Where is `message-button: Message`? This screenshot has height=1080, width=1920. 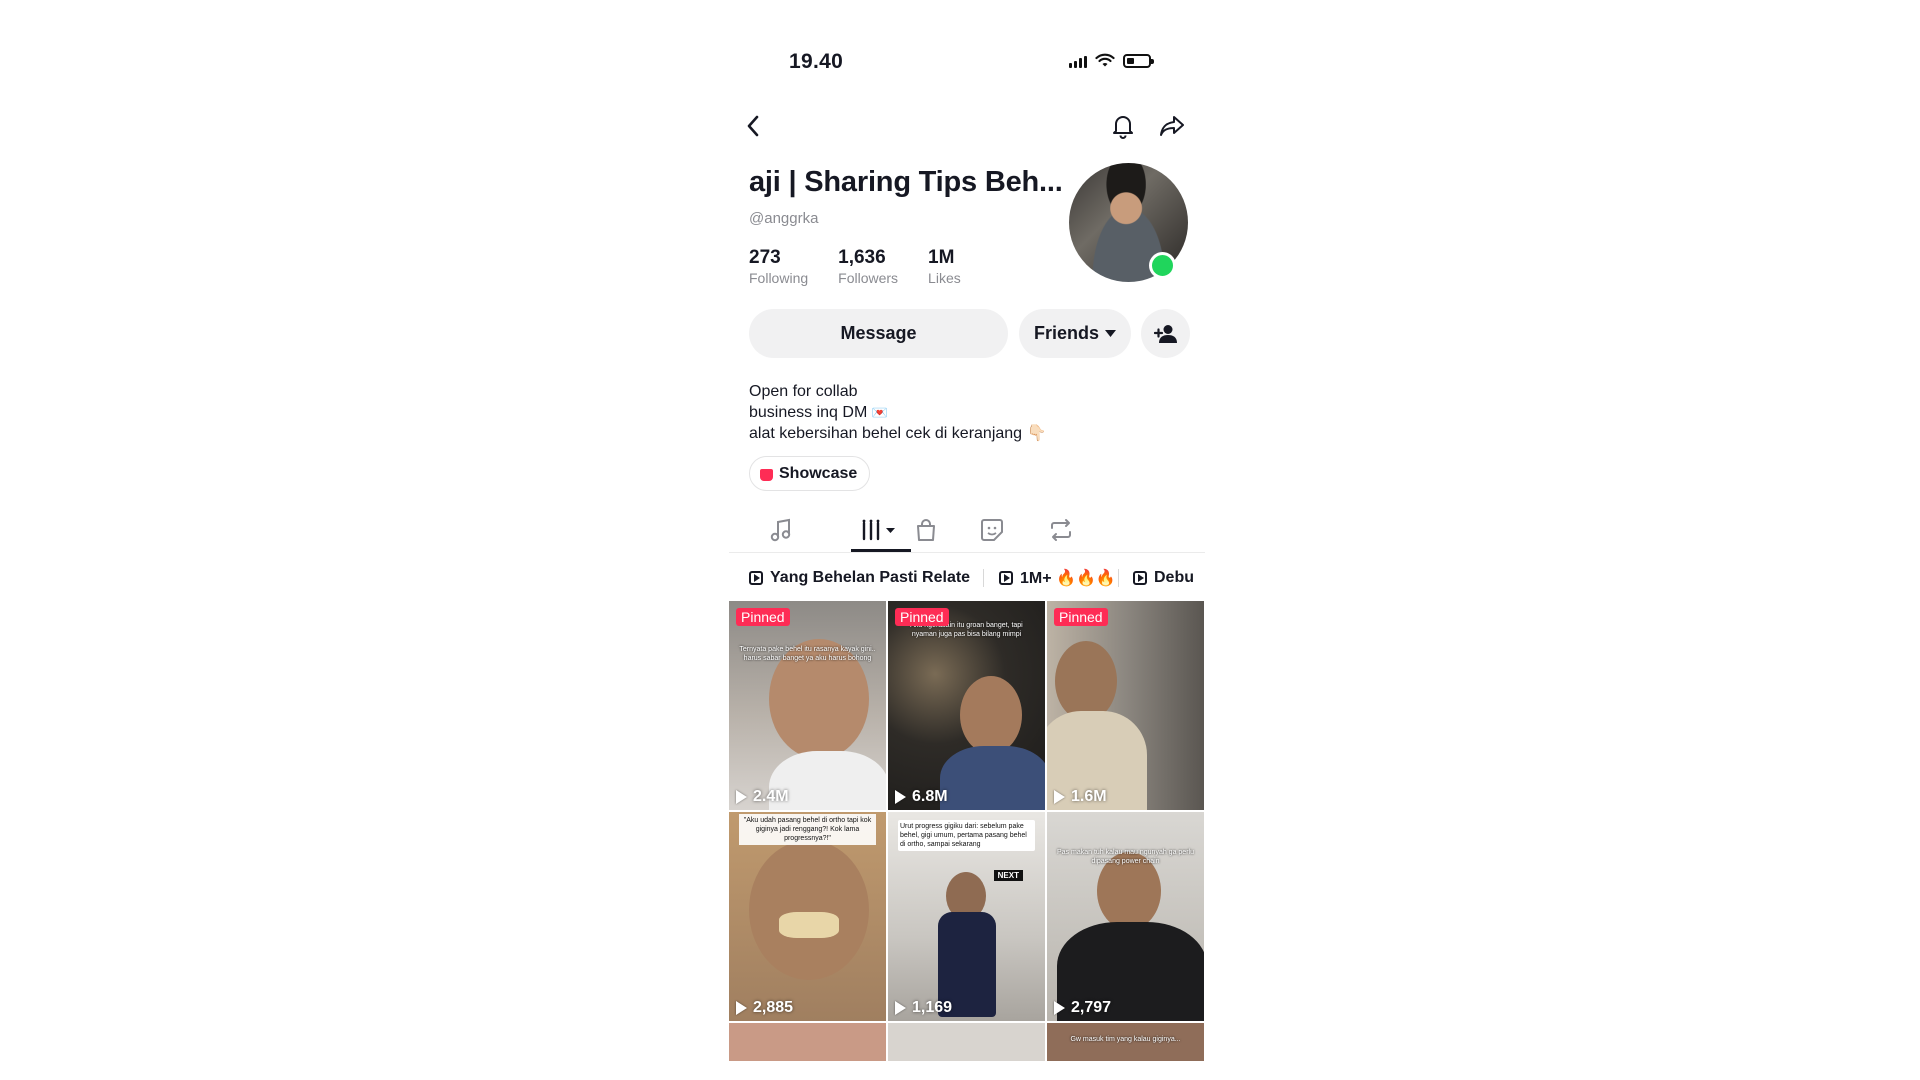 message-button: Message is located at coordinates (878, 333).